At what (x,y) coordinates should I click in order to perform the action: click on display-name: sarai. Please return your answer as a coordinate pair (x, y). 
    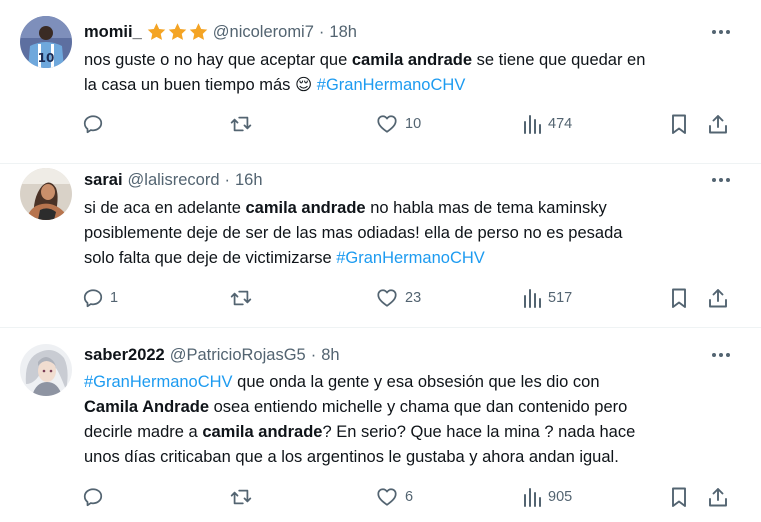
    Looking at the image, I should click on (103, 180).